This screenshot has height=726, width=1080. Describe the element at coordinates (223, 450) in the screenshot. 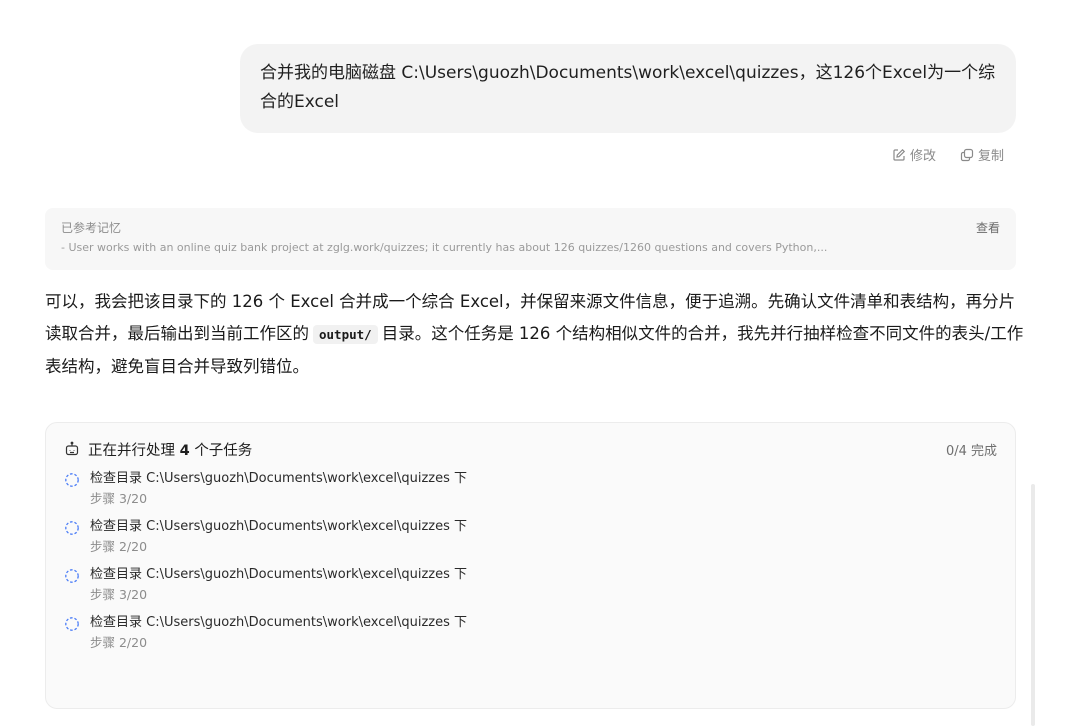

I see `subtask-title-suffix: 个子任务` at that location.